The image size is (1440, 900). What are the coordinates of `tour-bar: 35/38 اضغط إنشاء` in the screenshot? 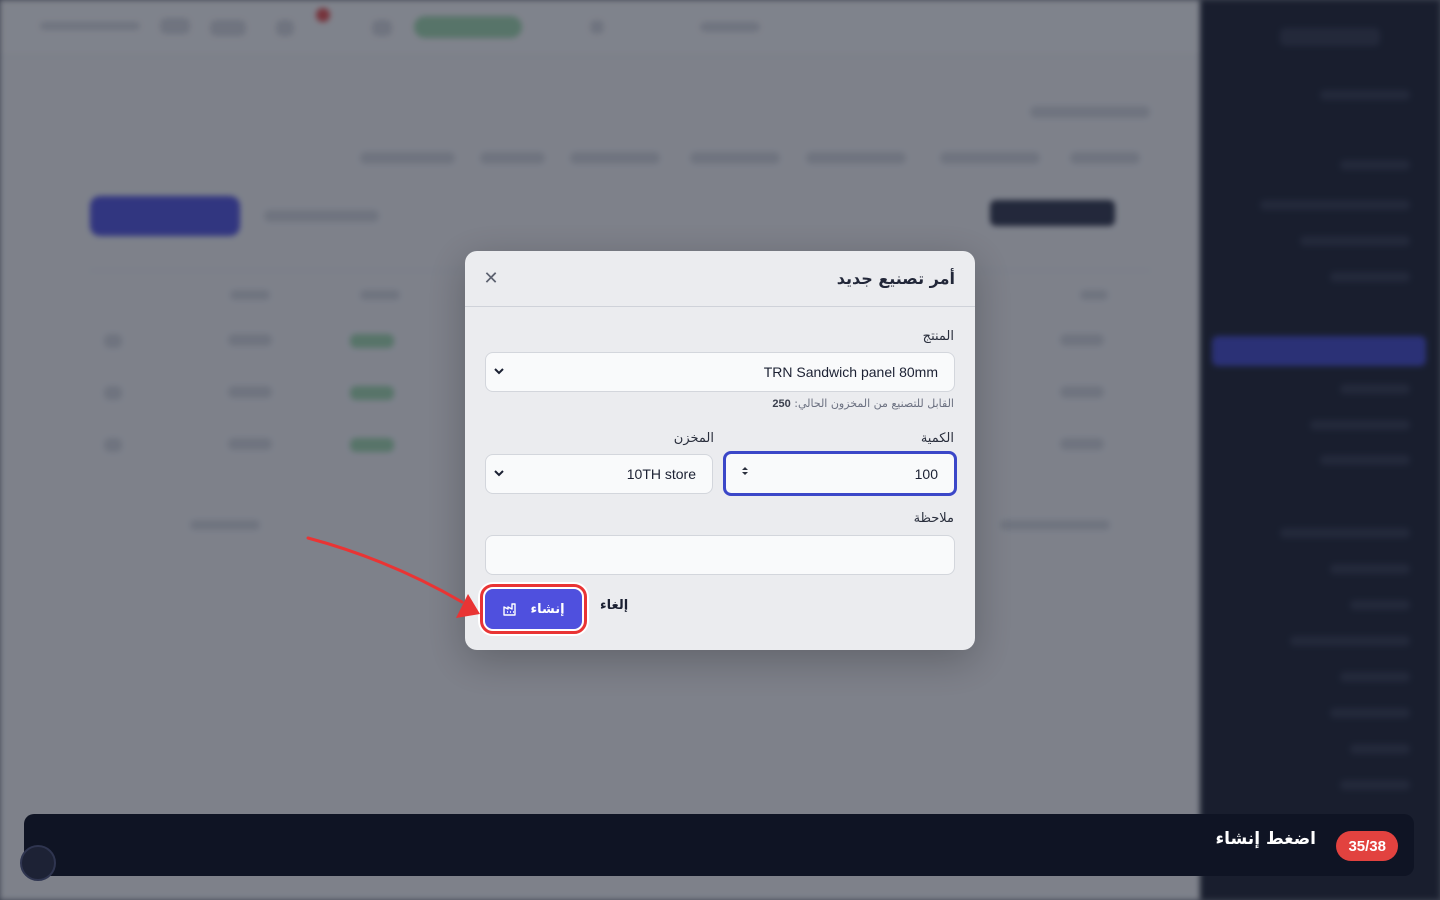 It's located at (719, 845).